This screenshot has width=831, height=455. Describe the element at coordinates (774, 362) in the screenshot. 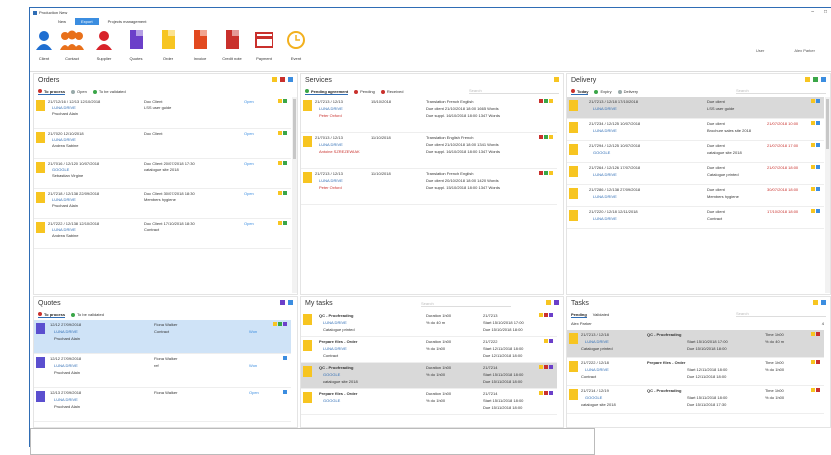

I see `task-time: Time 1h00` at that location.